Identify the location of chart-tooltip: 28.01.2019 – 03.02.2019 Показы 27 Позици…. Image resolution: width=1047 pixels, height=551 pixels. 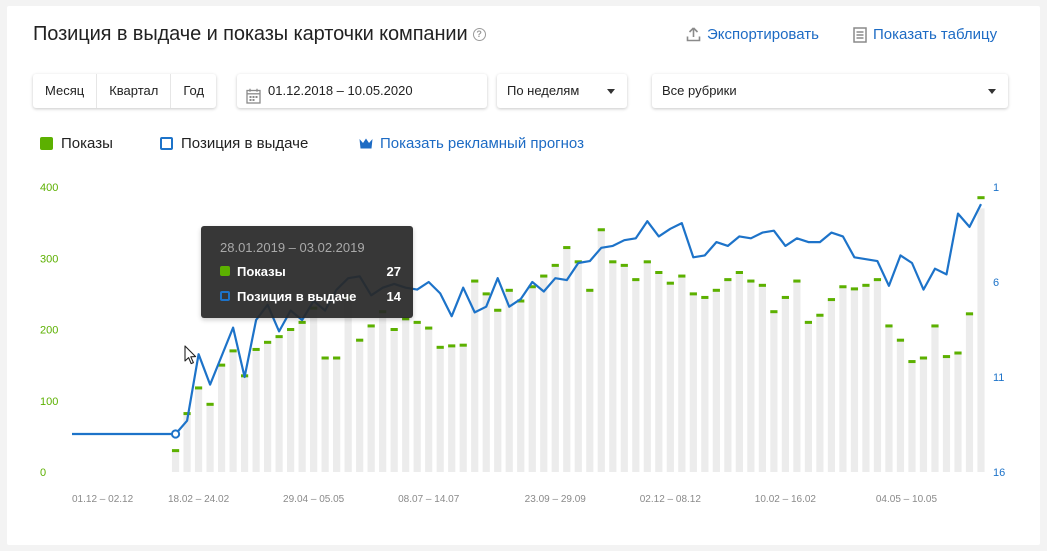
(307, 272).